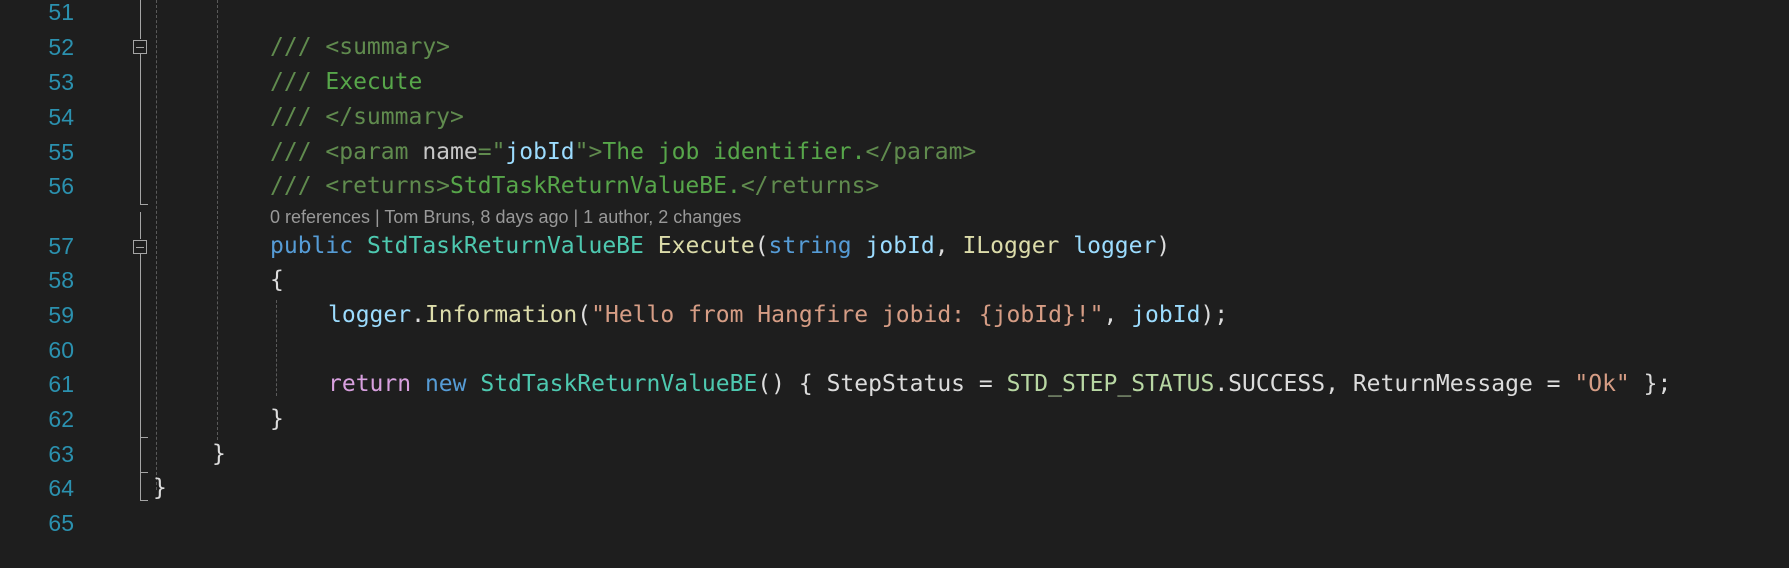 The height and width of the screenshot is (568, 1789). Describe the element at coordinates (894, 488) in the screenshot. I see `code-line: 64 }` at that location.